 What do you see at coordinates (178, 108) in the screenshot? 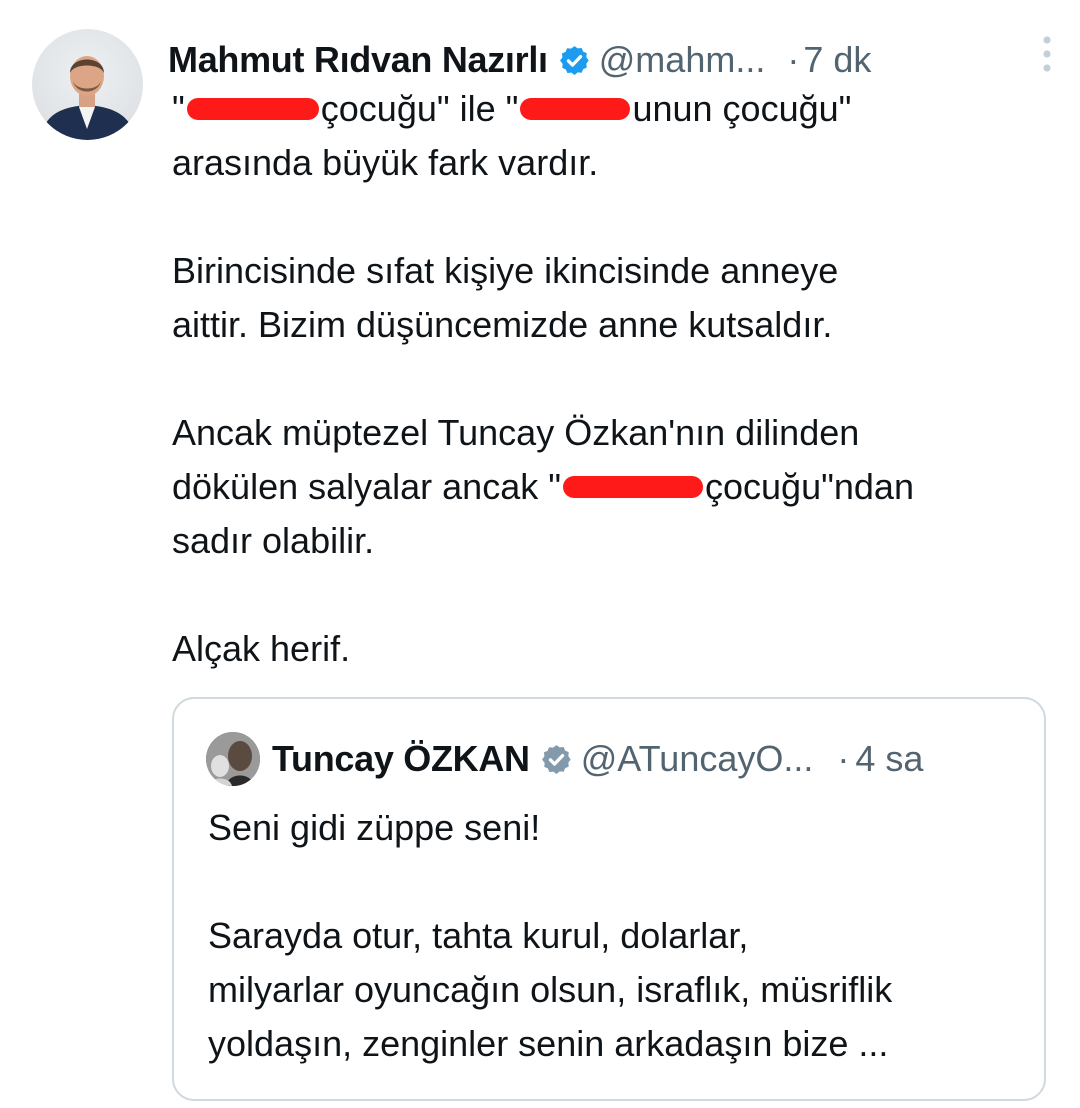
I see `text-fragment: "` at bounding box center [178, 108].